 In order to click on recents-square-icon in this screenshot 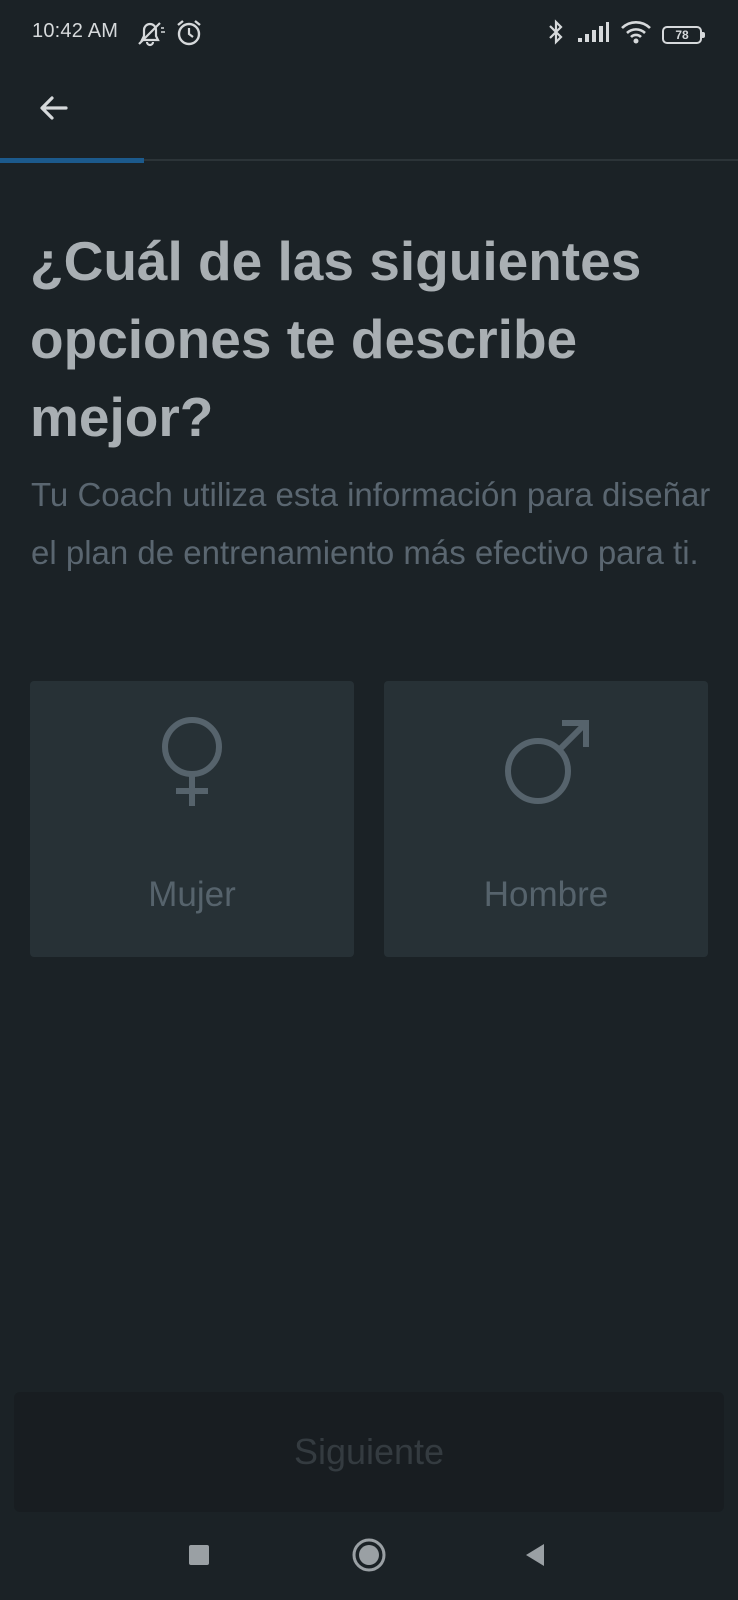, I will do `click(199, 1557)`.